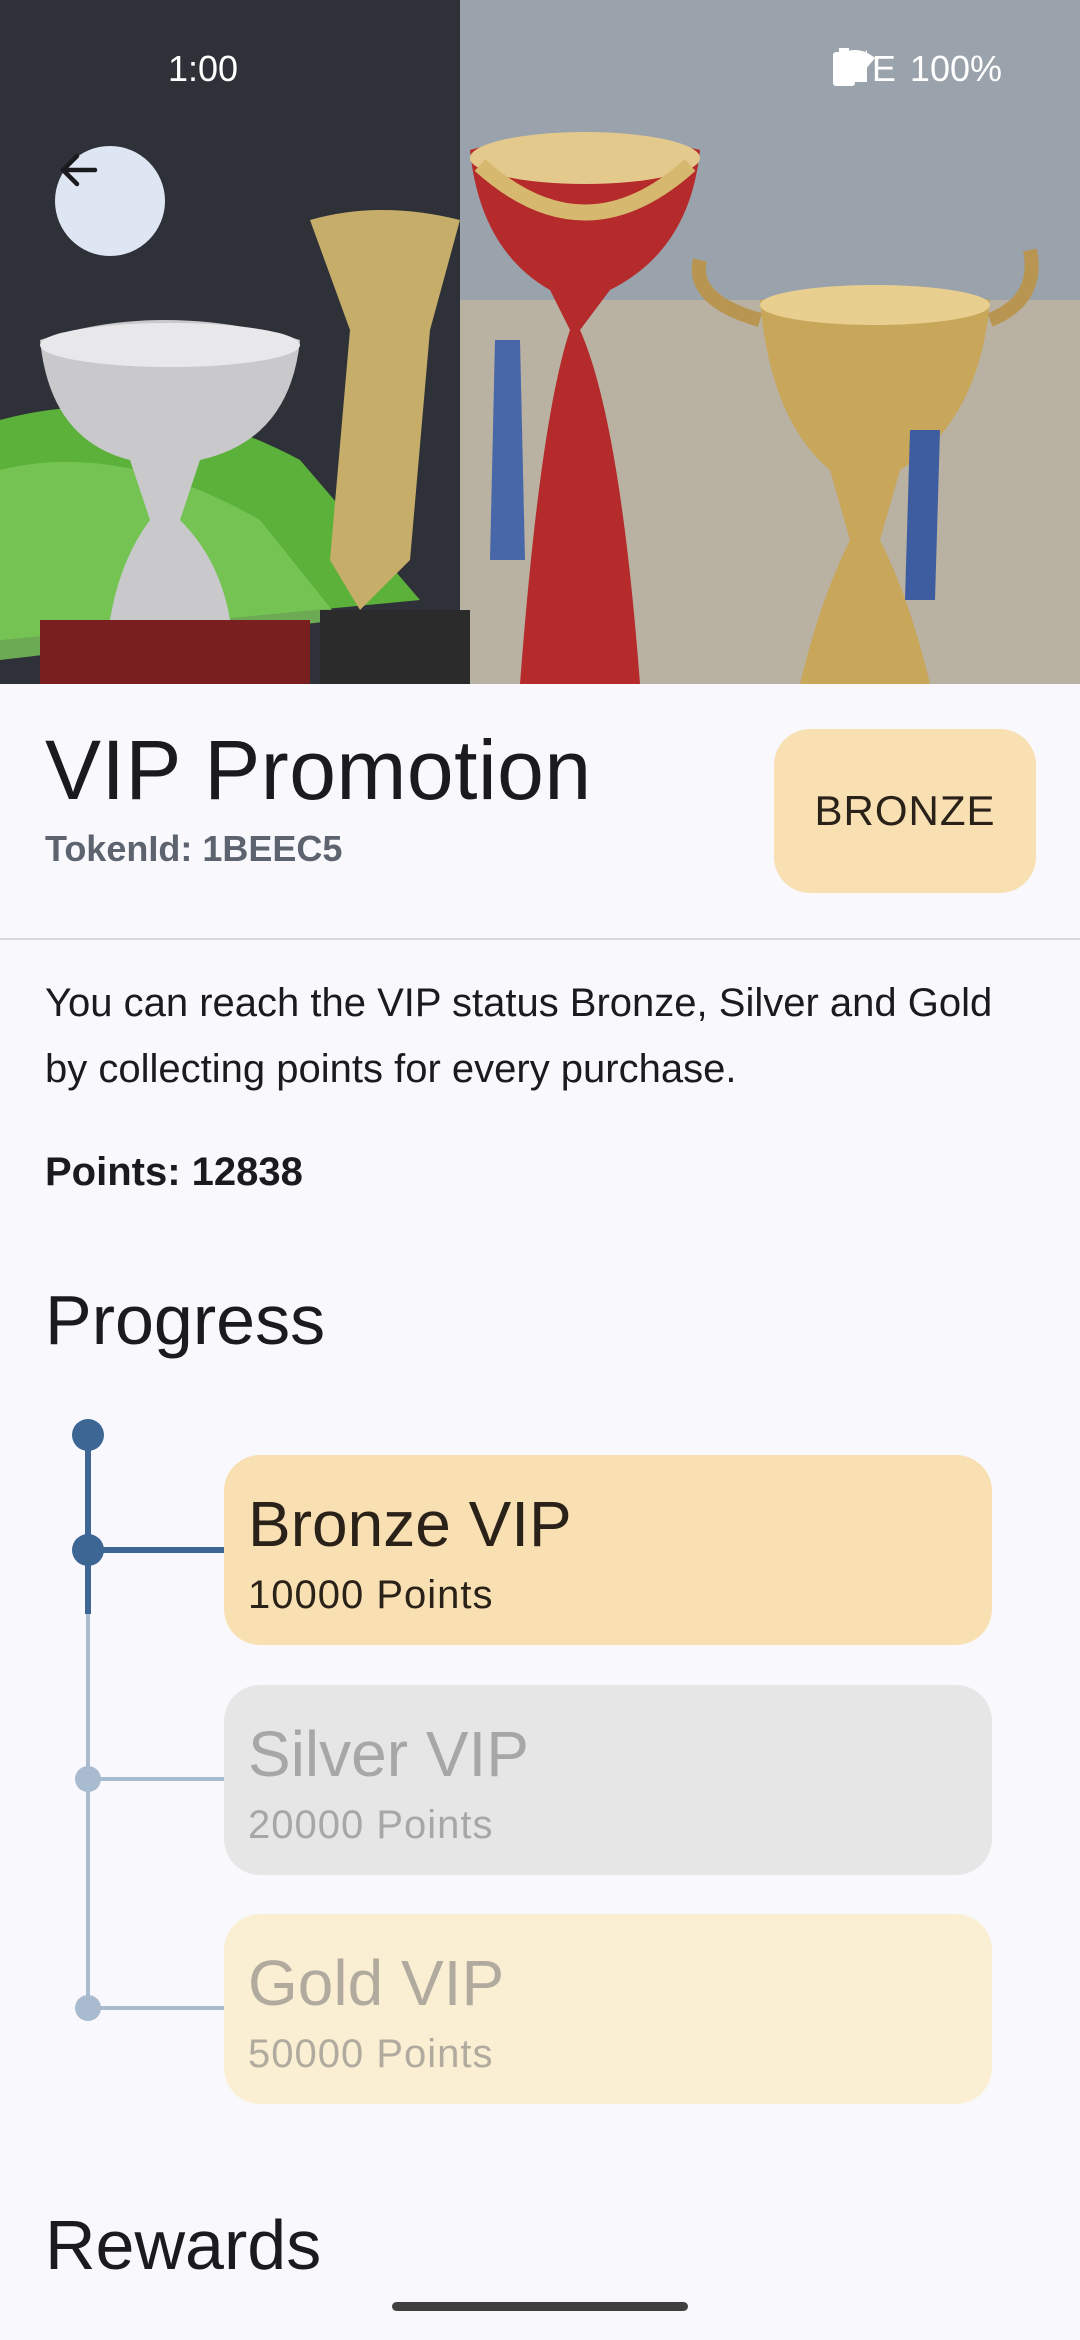  I want to click on divider, so click(540, 939).